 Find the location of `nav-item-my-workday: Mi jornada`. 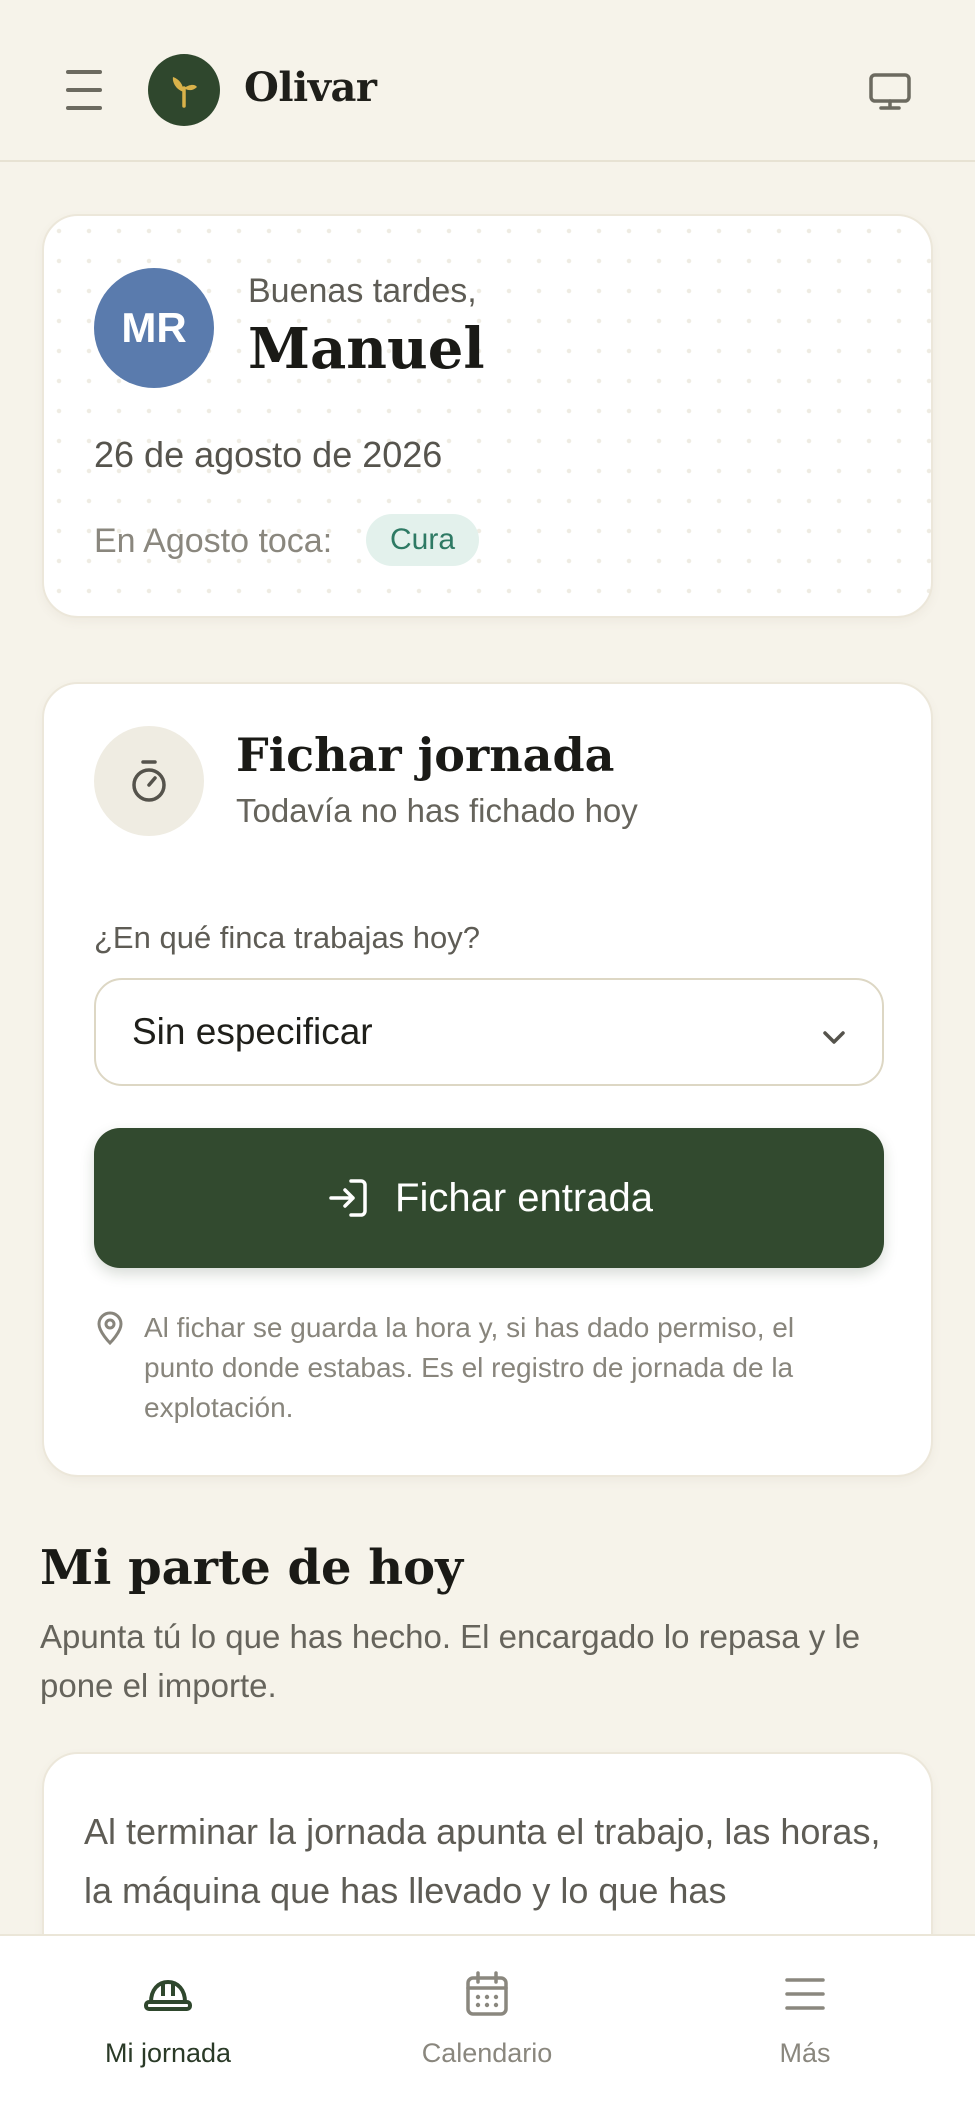

nav-item-my-workday: Mi jornada is located at coordinates (168, 2021).